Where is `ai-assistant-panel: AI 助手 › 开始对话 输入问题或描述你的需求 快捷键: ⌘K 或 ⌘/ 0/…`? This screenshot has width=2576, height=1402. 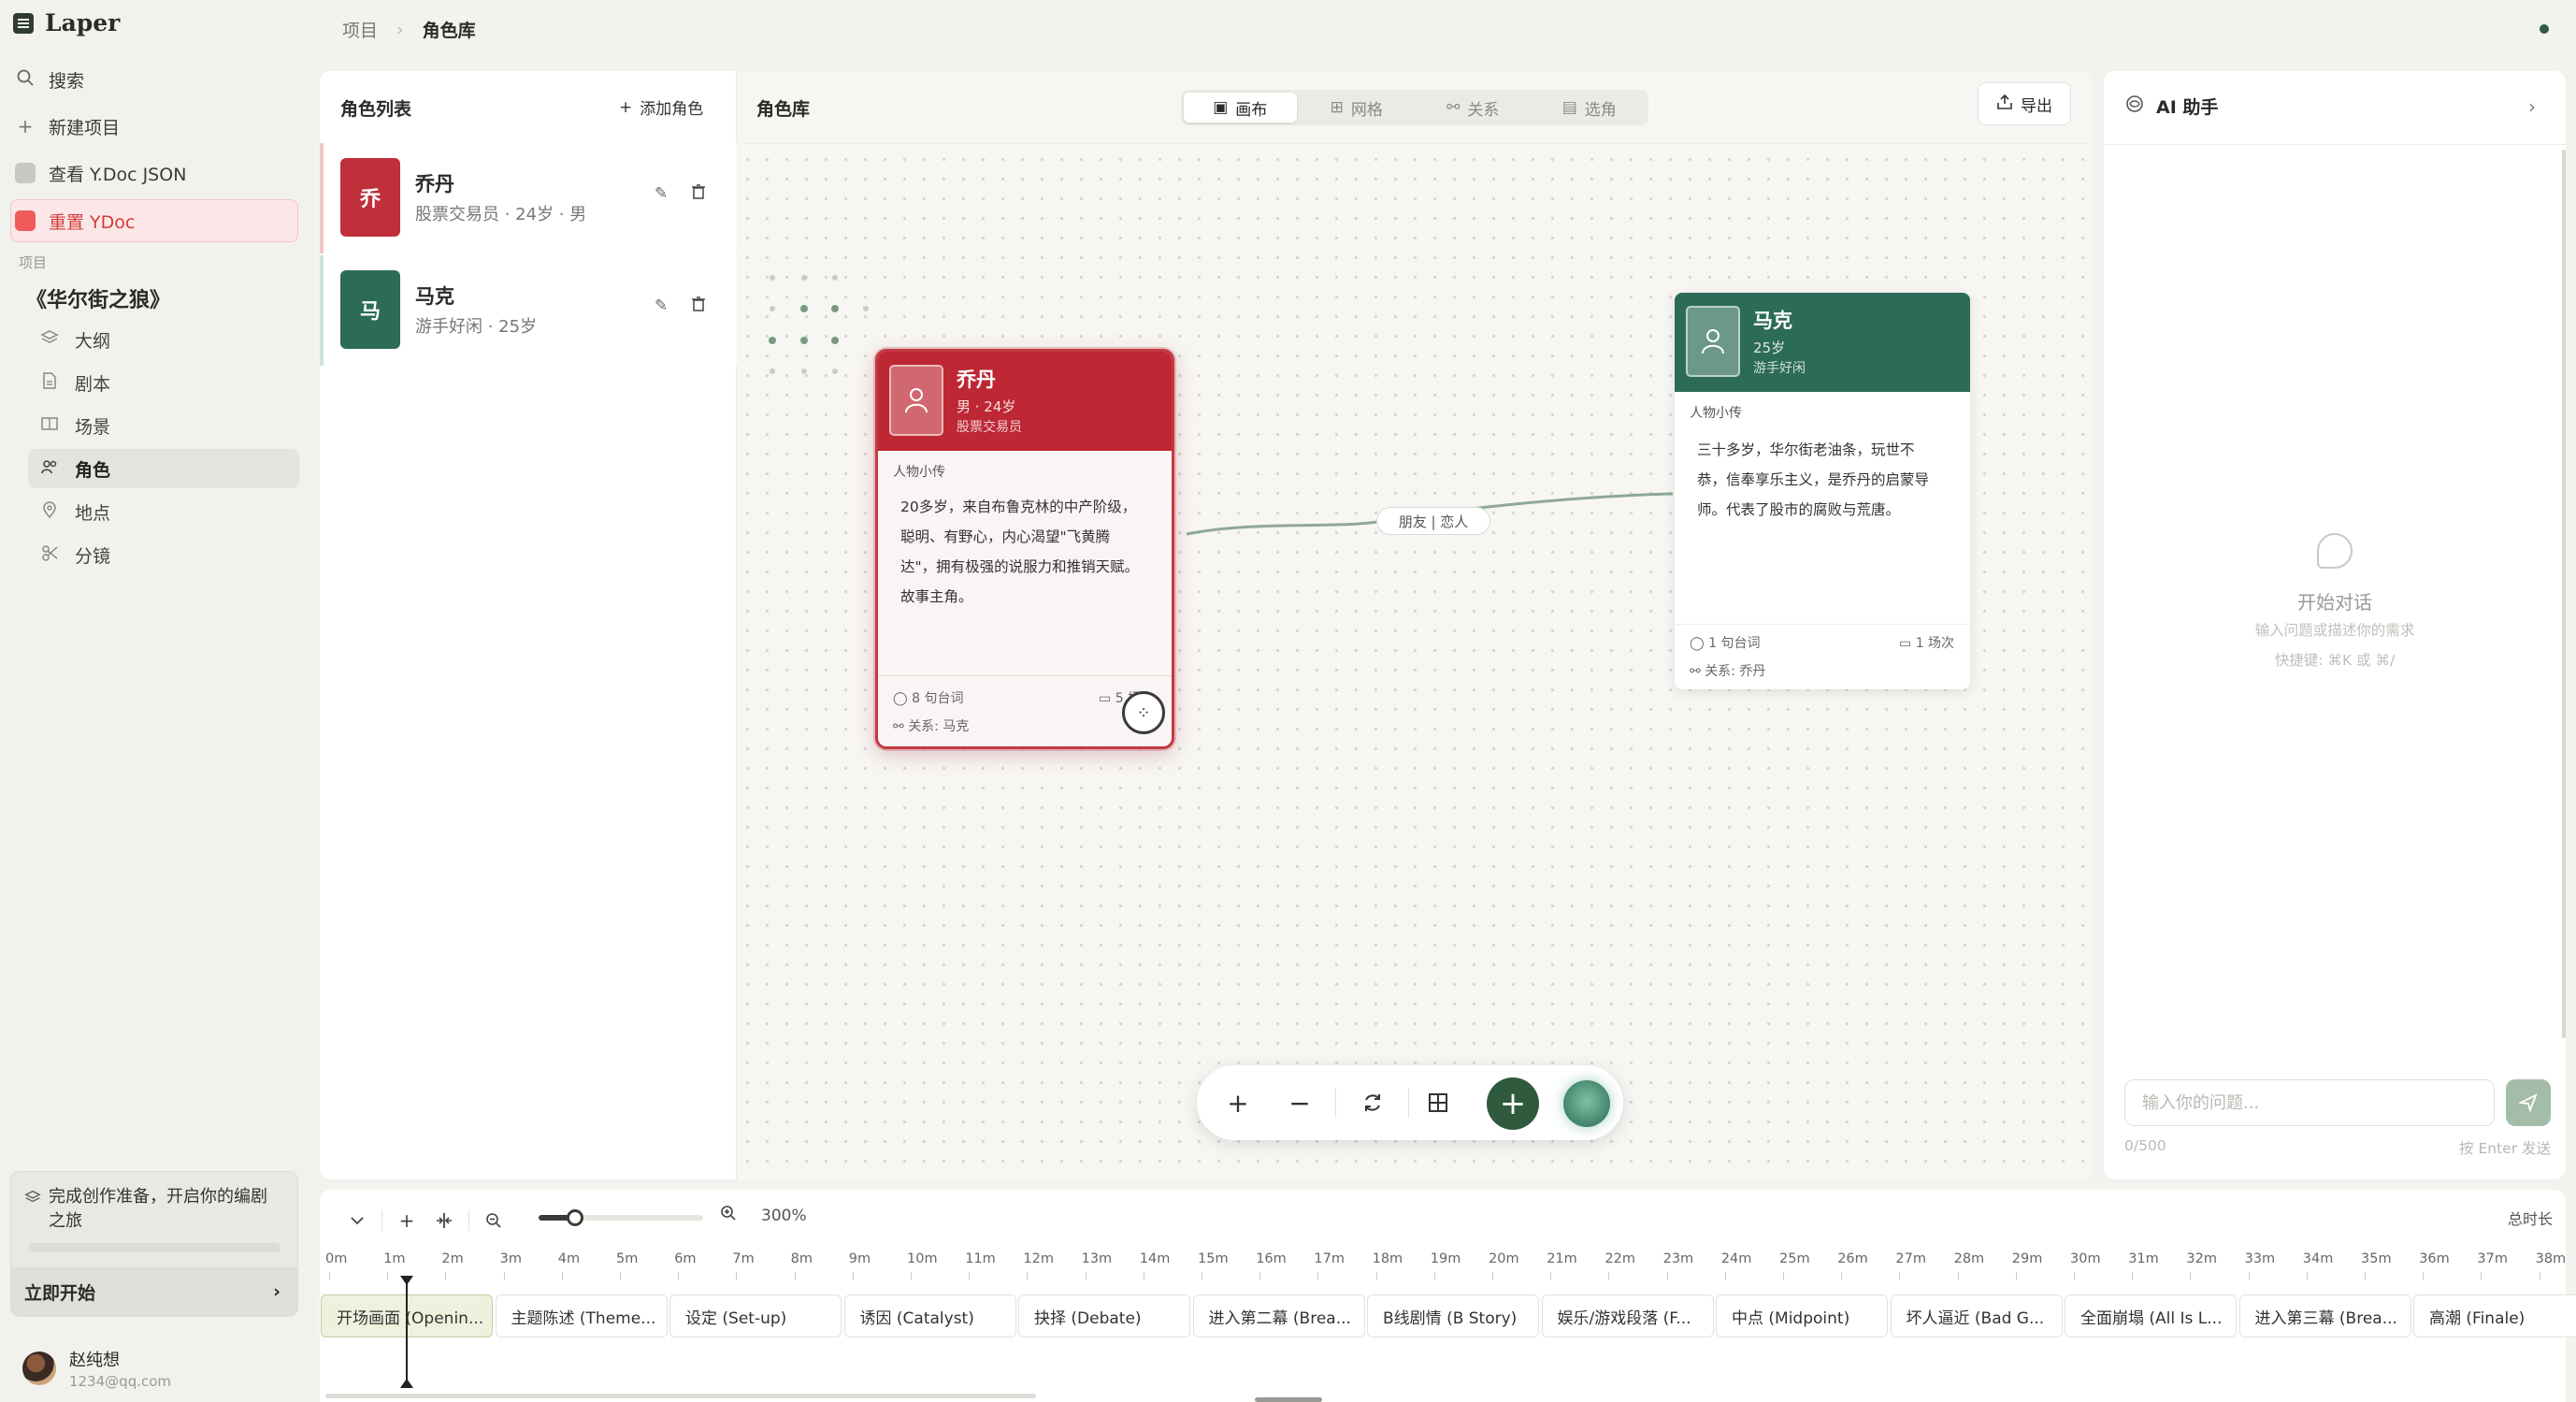
ai-assistant-panel: AI 助手 › 开始对话 输入问题或描述你的需求 快捷键: ⌘K 或 ⌘/ 0/… is located at coordinates (2335, 625).